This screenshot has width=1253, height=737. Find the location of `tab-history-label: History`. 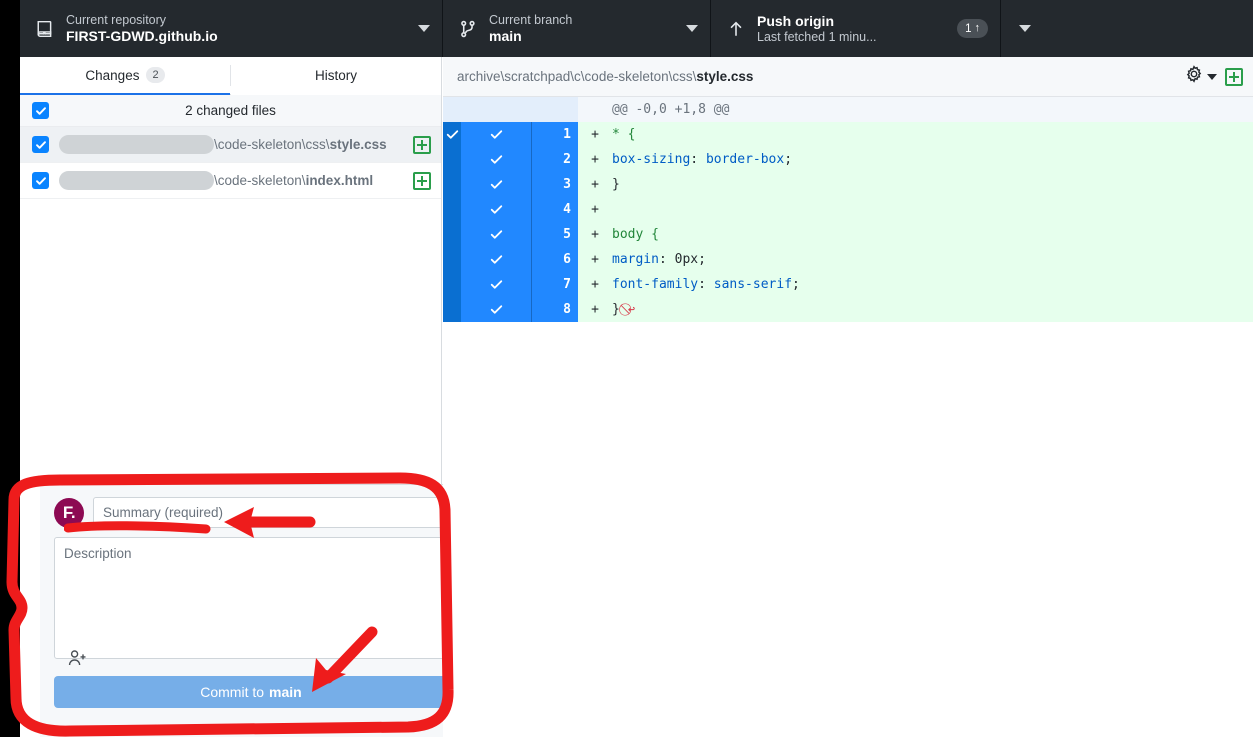

tab-history-label: History is located at coordinates (335, 75).